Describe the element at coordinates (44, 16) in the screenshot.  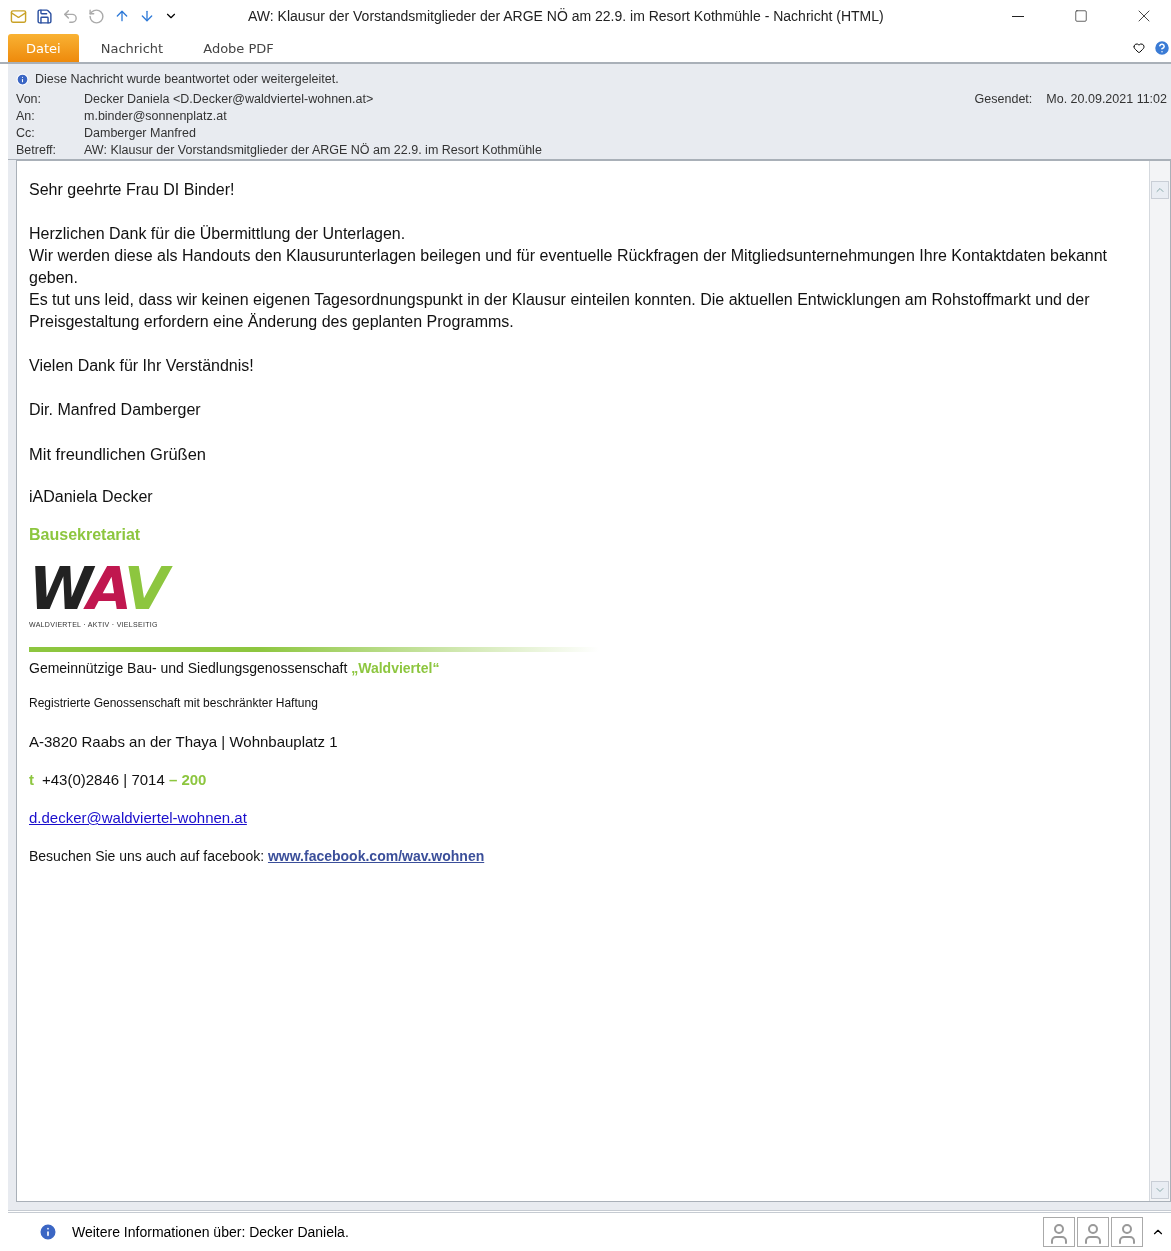
I see `save-icon` at that location.